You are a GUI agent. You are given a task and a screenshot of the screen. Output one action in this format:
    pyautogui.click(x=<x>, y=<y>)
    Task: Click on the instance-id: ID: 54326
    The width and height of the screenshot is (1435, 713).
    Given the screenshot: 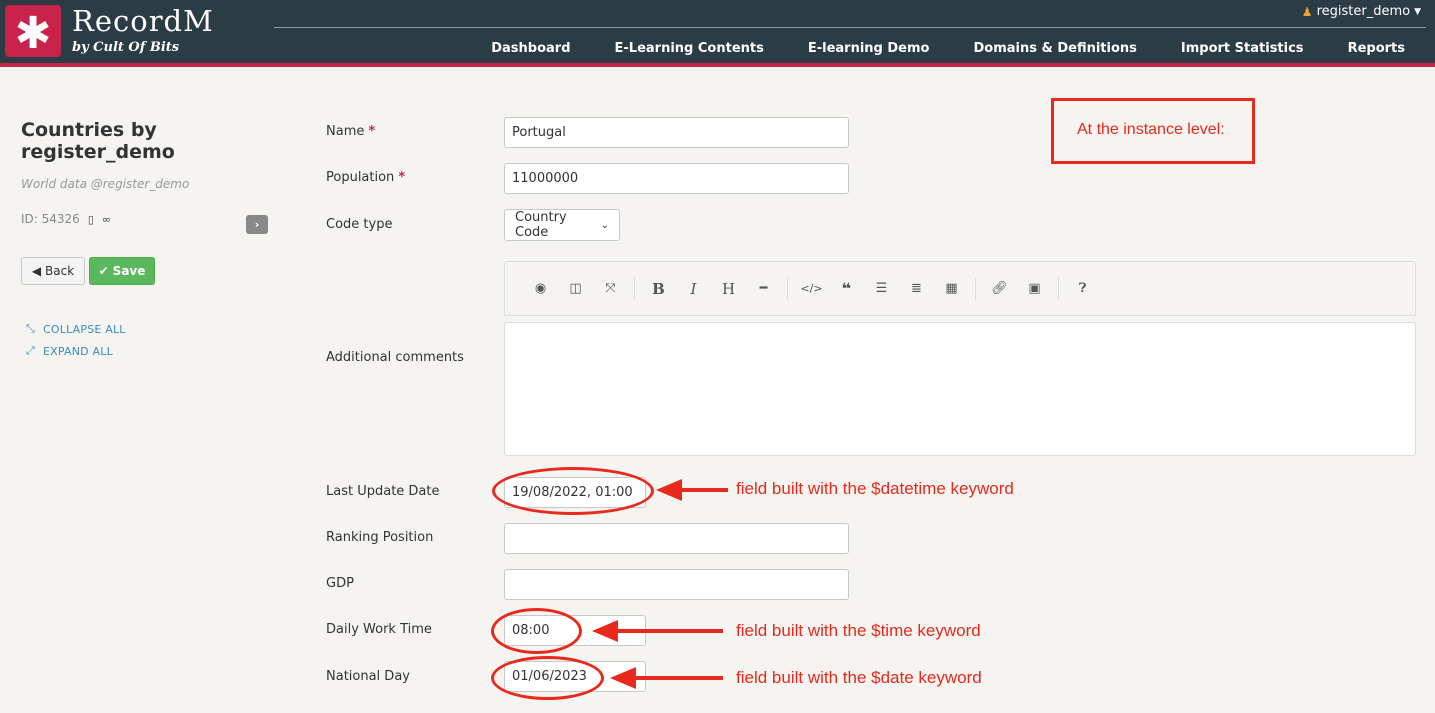 What is the action you would take?
    pyautogui.click(x=50, y=219)
    